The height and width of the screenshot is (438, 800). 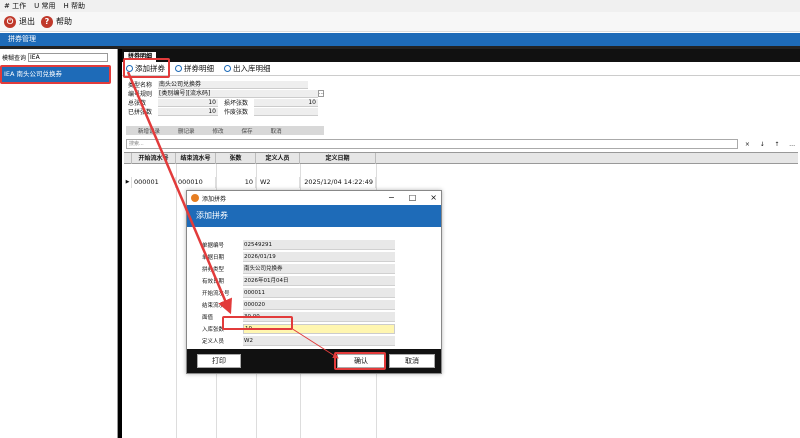 What do you see at coordinates (257, 323) in the screenshot?
I see `highlight-qty-input` at bounding box center [257, 323].